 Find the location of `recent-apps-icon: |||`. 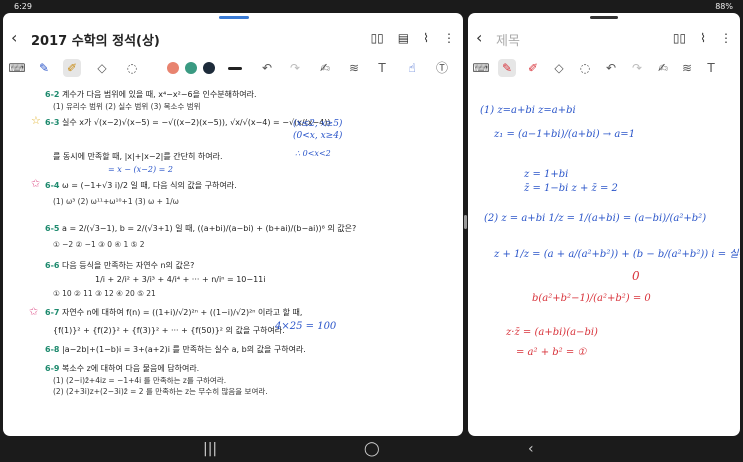

recent-apps-icon: ||| is located at coordinates (210, 449).